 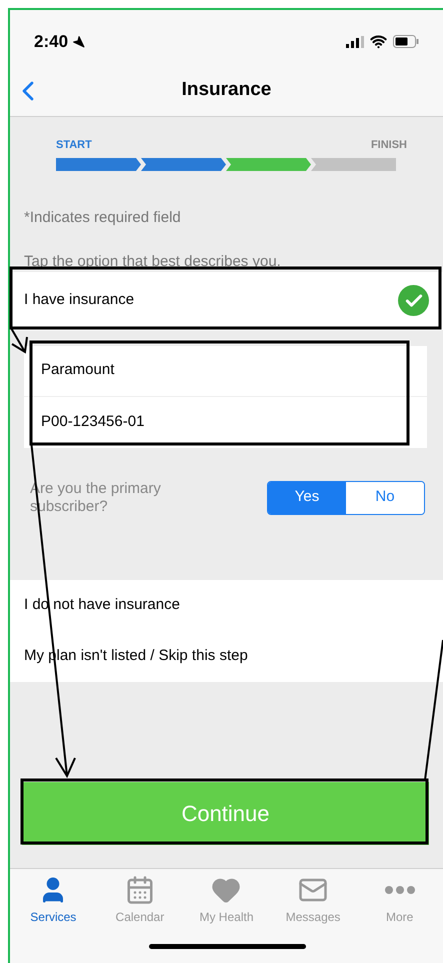 I want to click on option-row: I have insurance, so click(x=226, y=301).